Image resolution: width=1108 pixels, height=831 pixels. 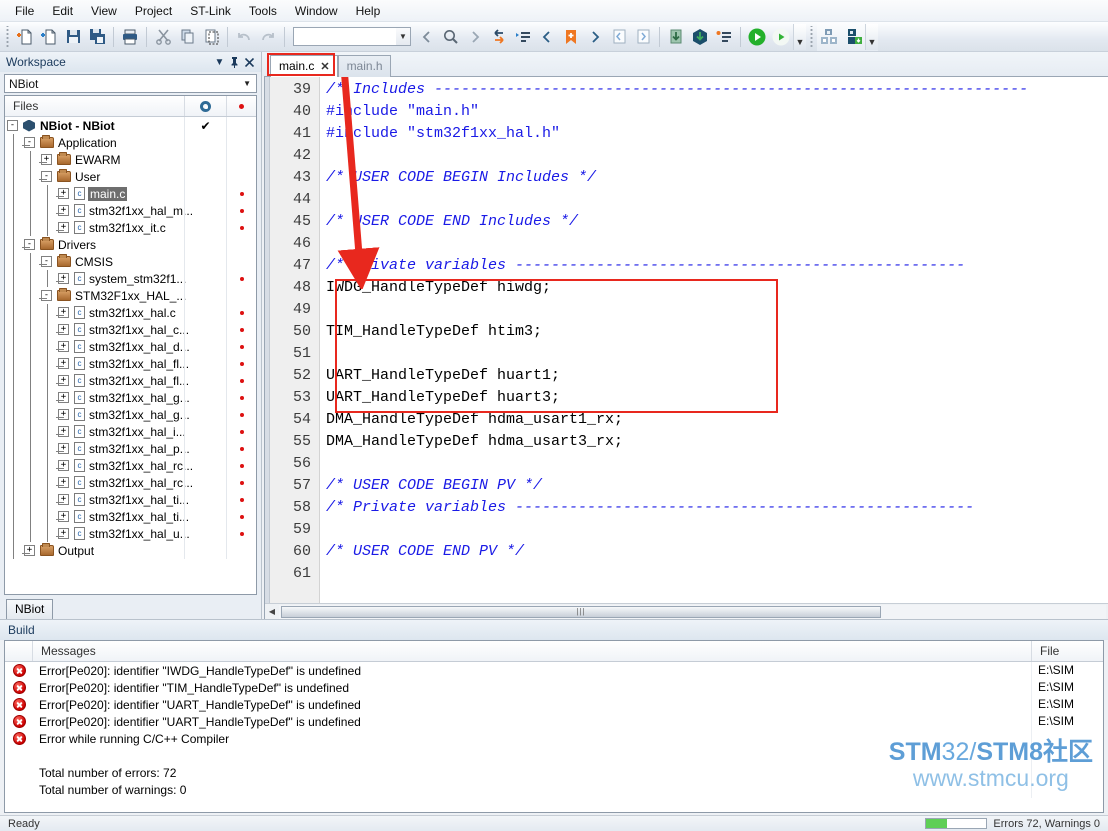 I want to click on undo-icon, so click(x=244, y=37).